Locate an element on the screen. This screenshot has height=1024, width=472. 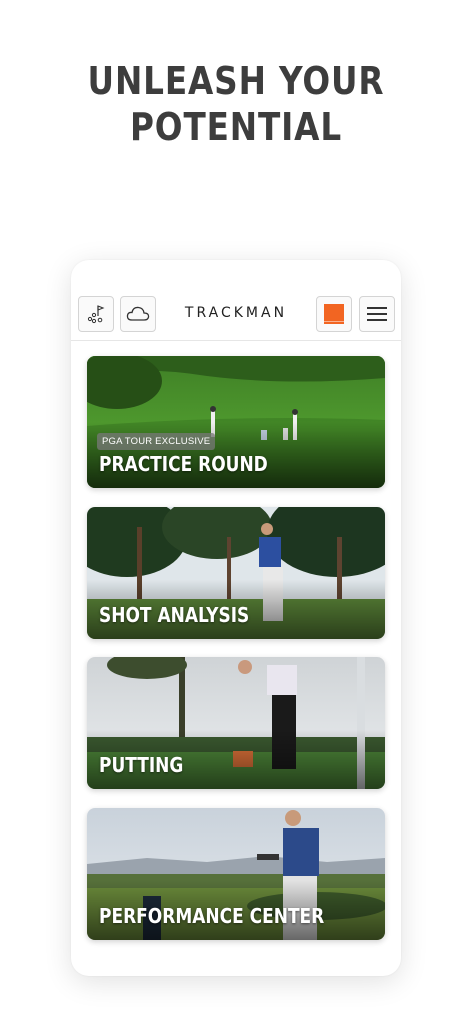
pga-tour-badge: PGA TOUR EXCLUSIVE is located at coordinates (156, 441).